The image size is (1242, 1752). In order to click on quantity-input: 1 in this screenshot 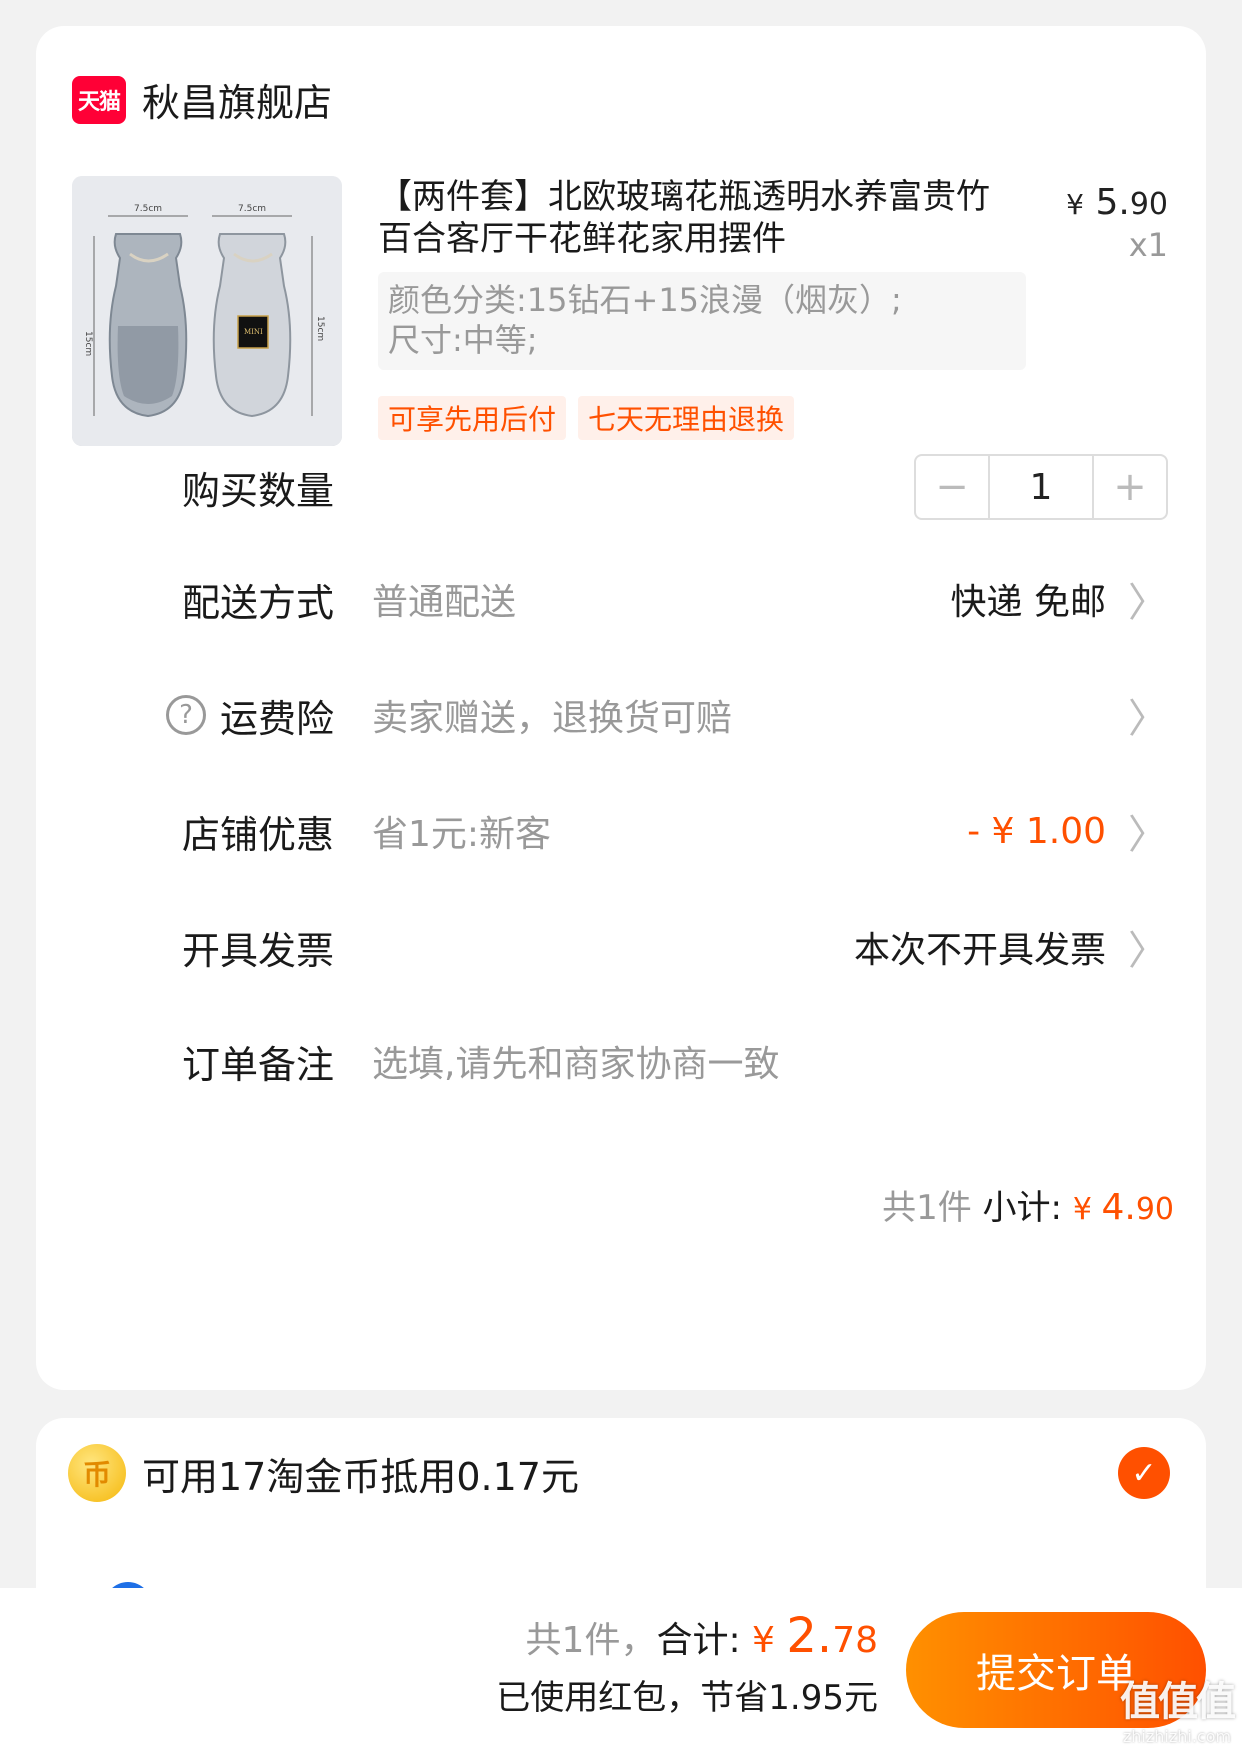, I will do `click(1041, 487)`.